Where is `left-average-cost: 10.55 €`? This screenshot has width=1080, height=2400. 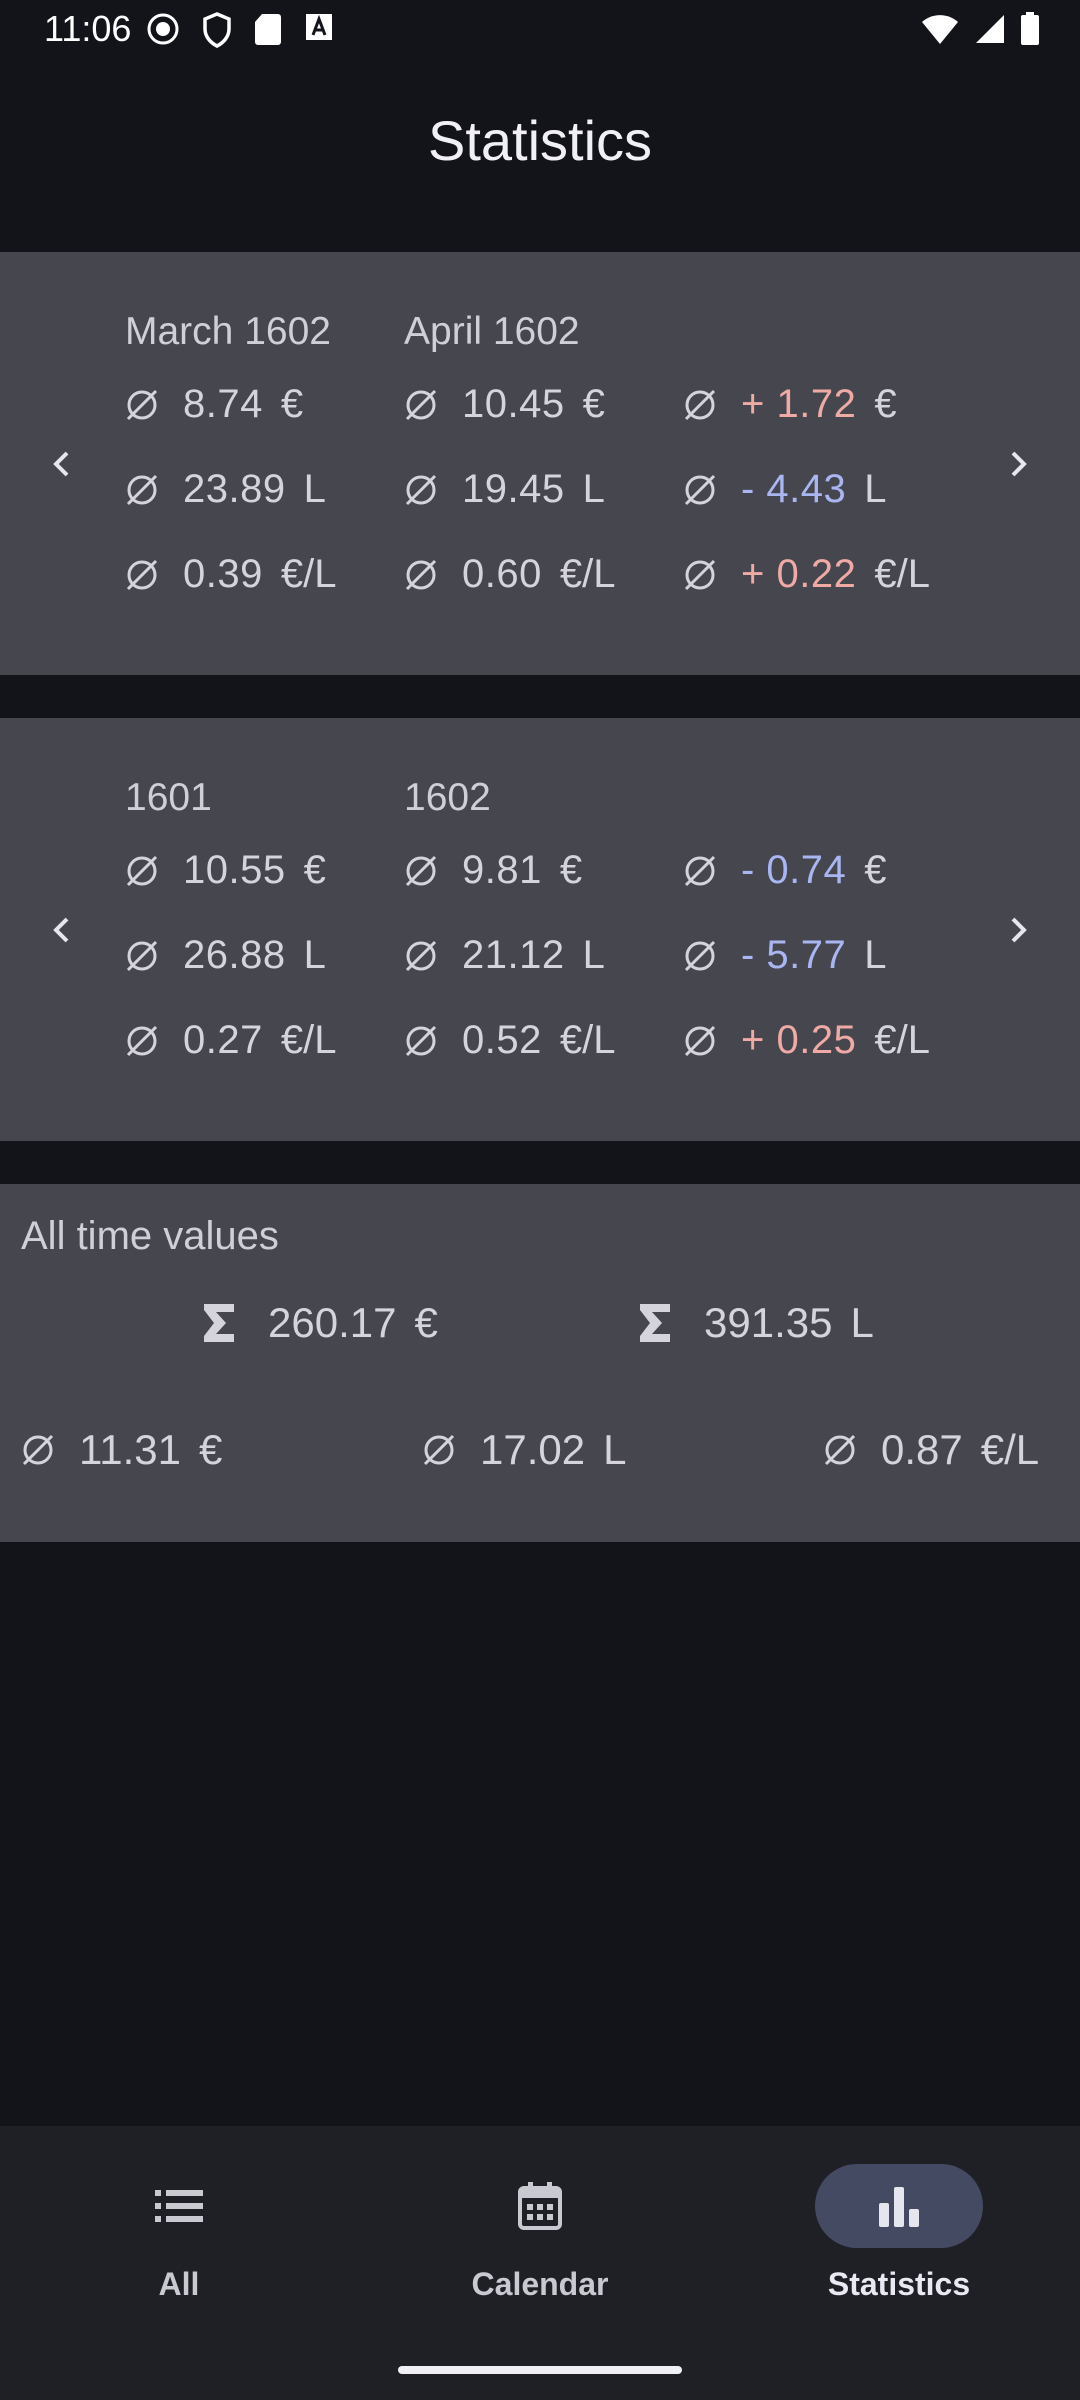
left-average-cost: 10.55 € is located at coordinates (225, 870).